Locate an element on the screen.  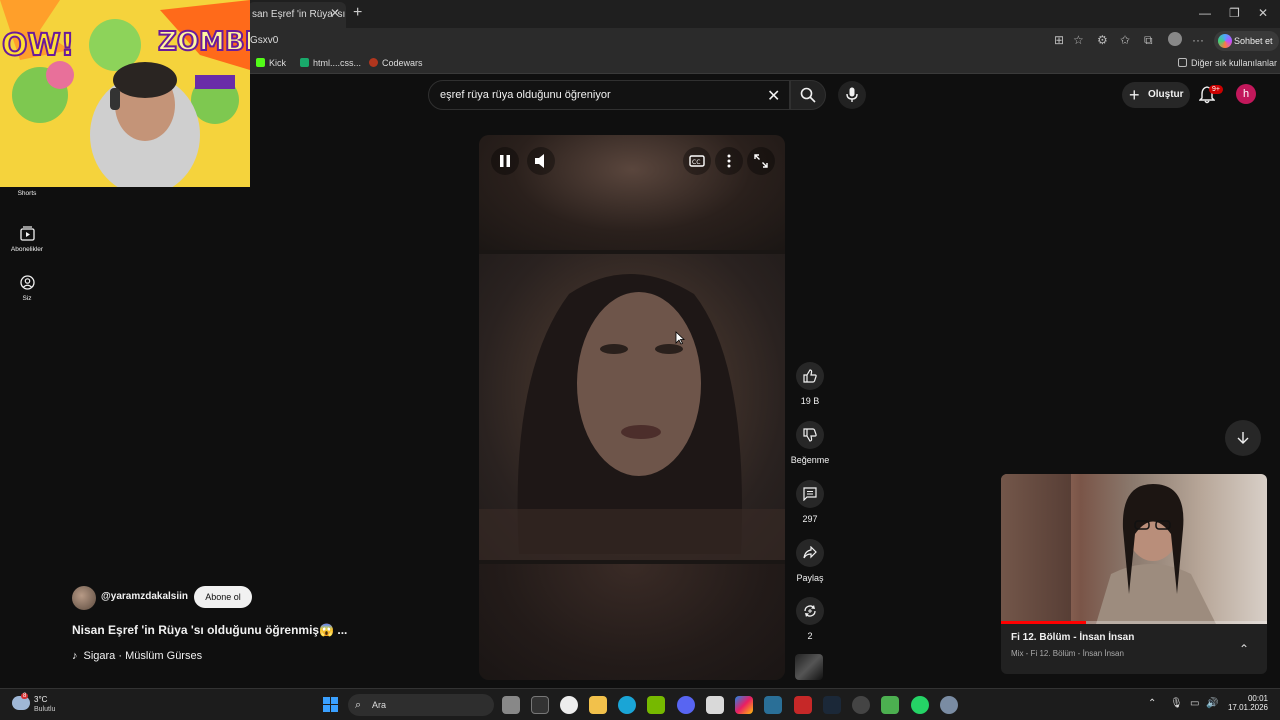
favorites-icon: ✩ is located at coordinates (1125, 40).